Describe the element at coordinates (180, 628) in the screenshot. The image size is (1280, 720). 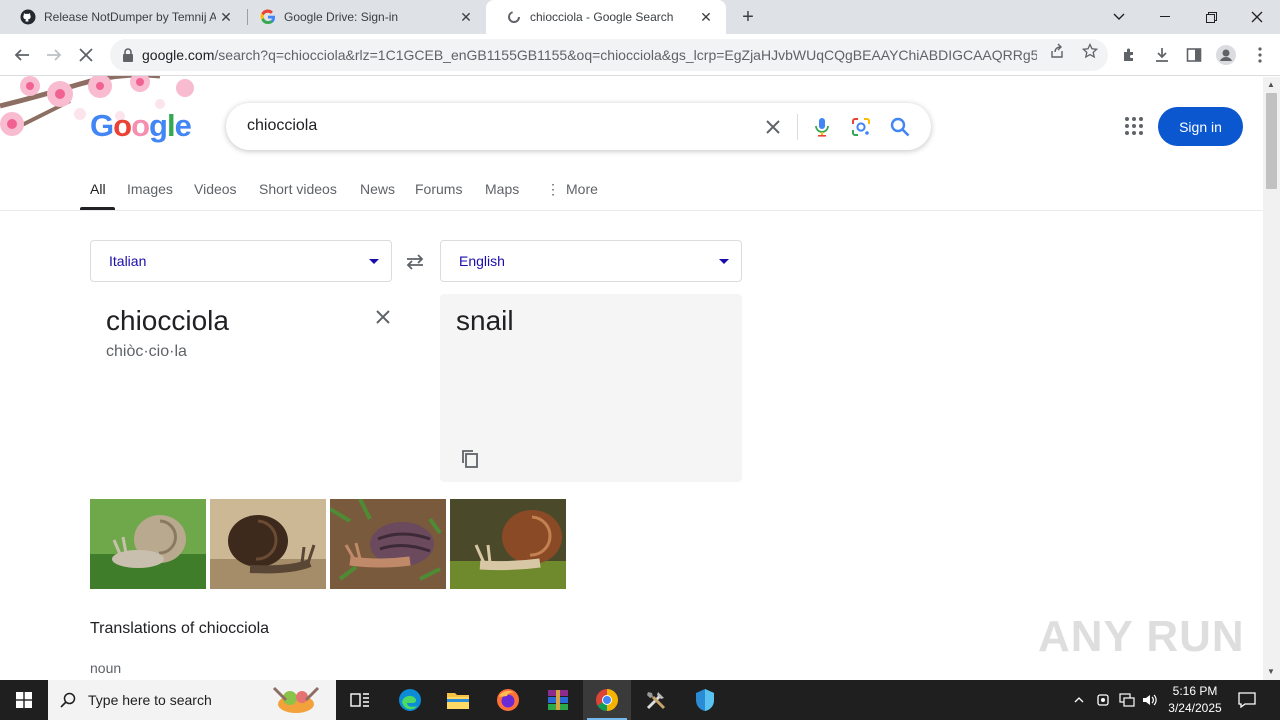
I see `translations-heading: Translations of chiocciola` at that location.